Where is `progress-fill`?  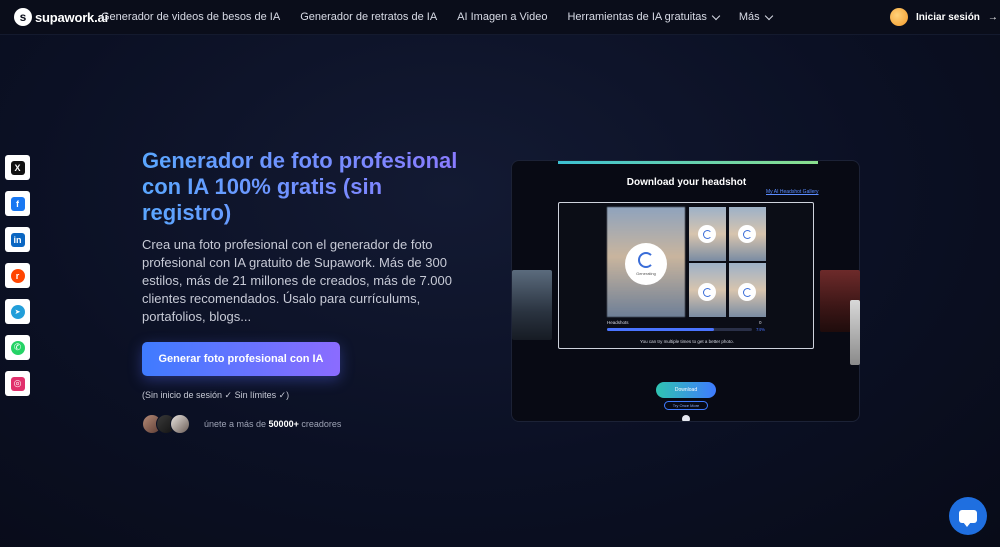 progress-fill is located at coordinates (661, 329).